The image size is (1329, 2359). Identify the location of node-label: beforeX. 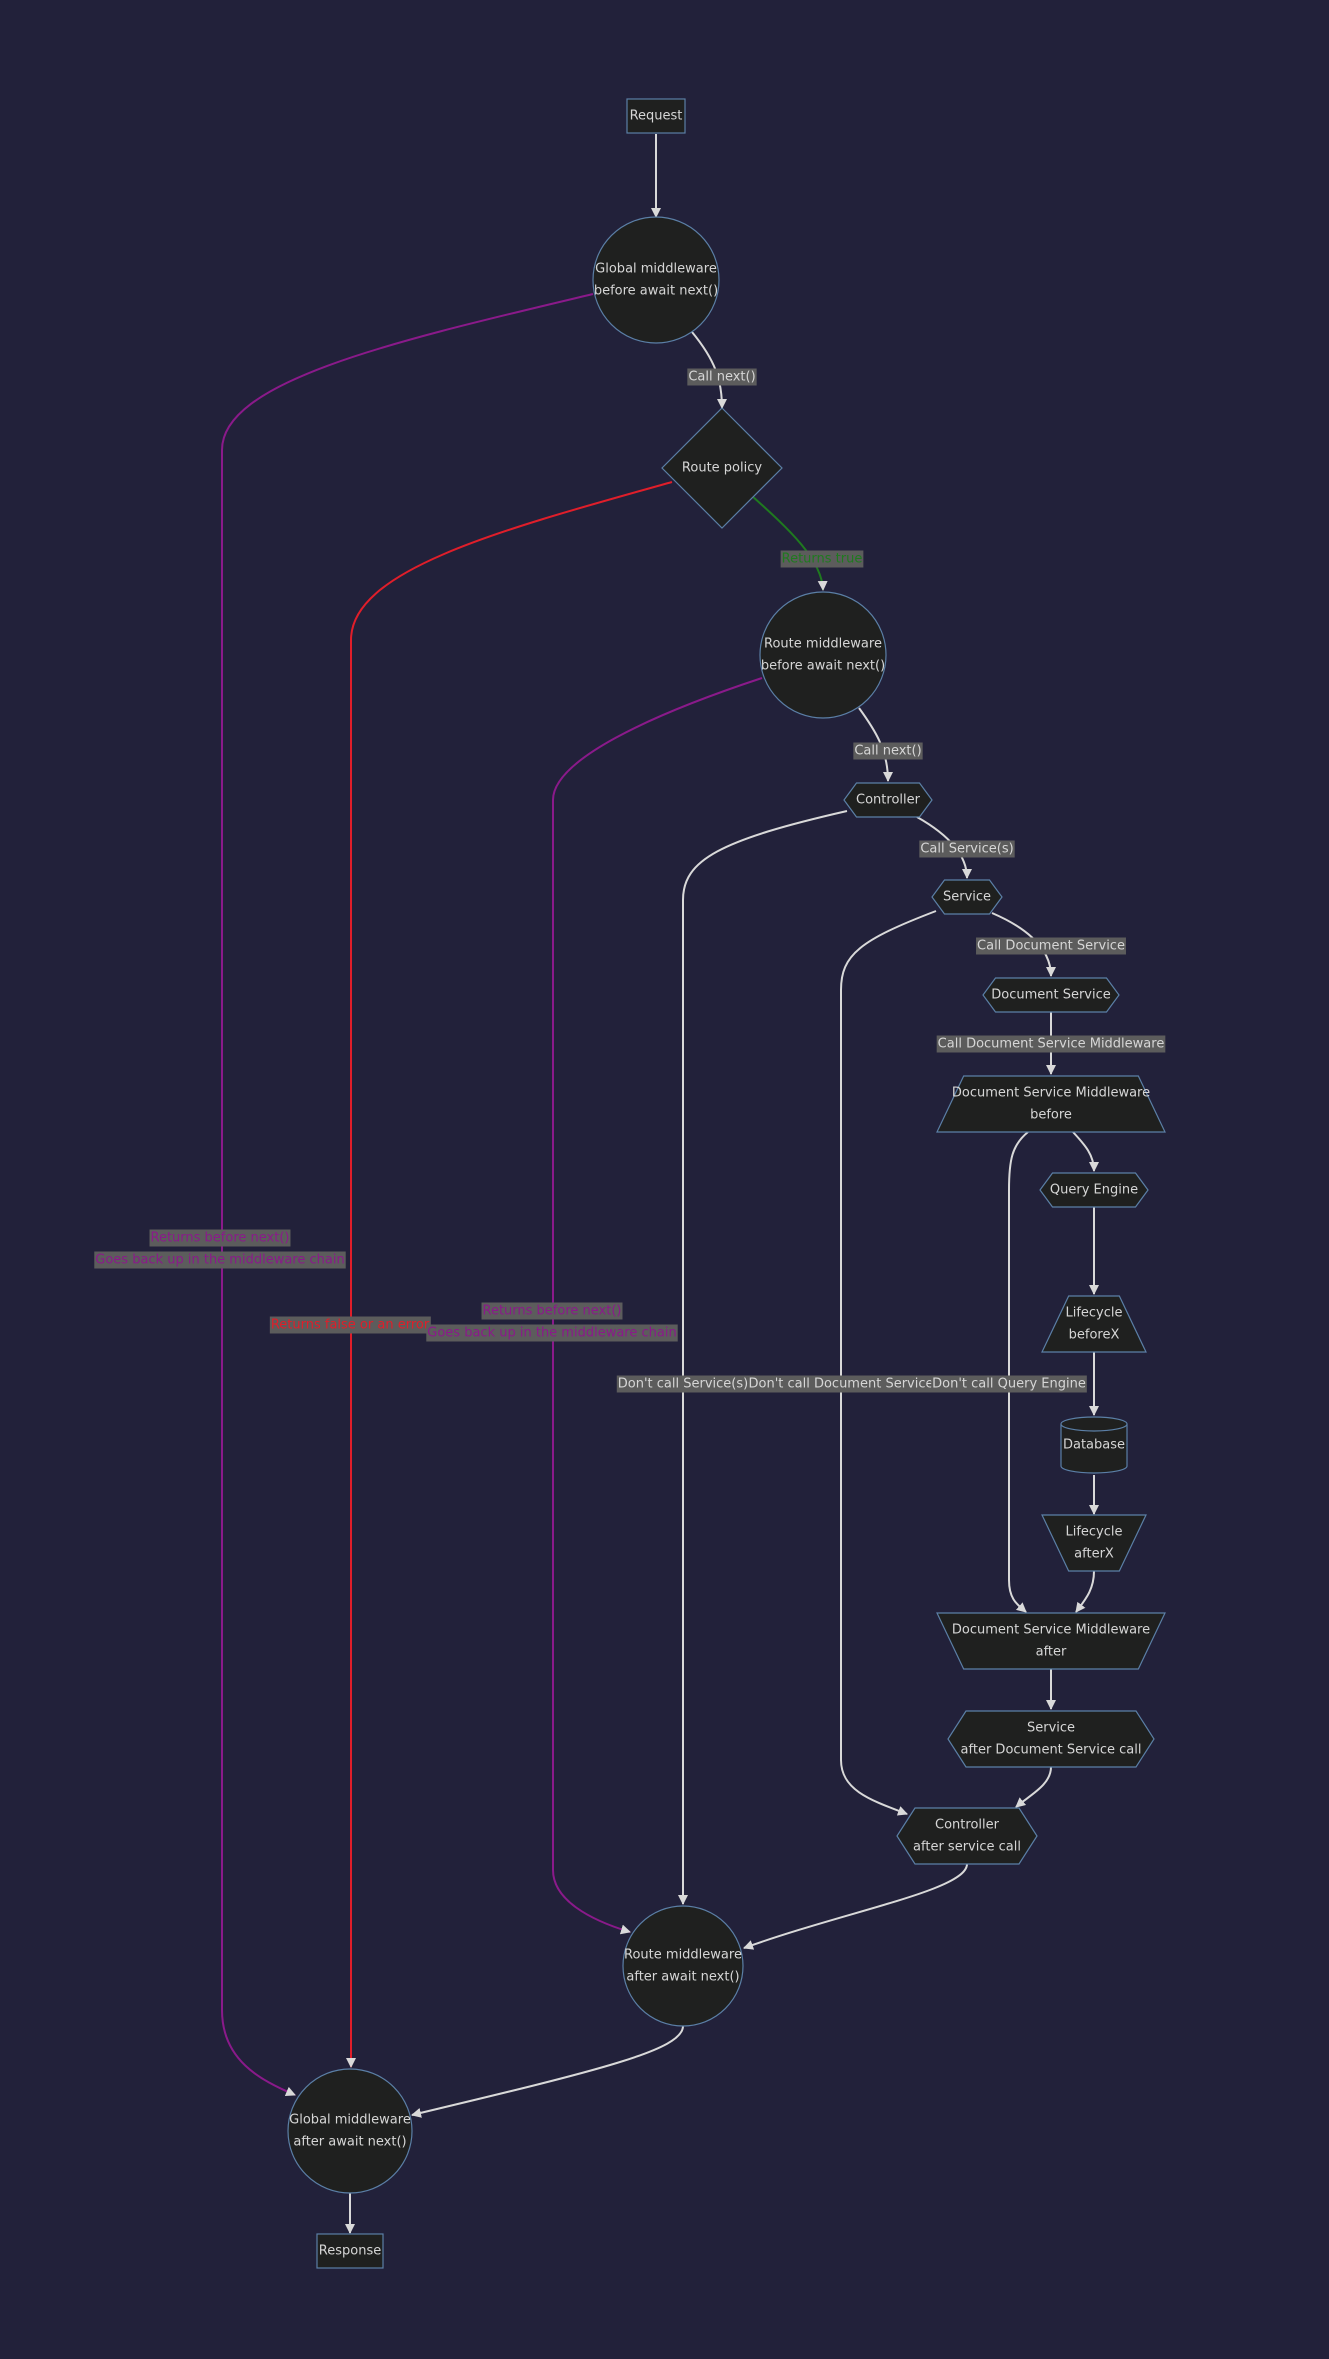
(1094, 1335).